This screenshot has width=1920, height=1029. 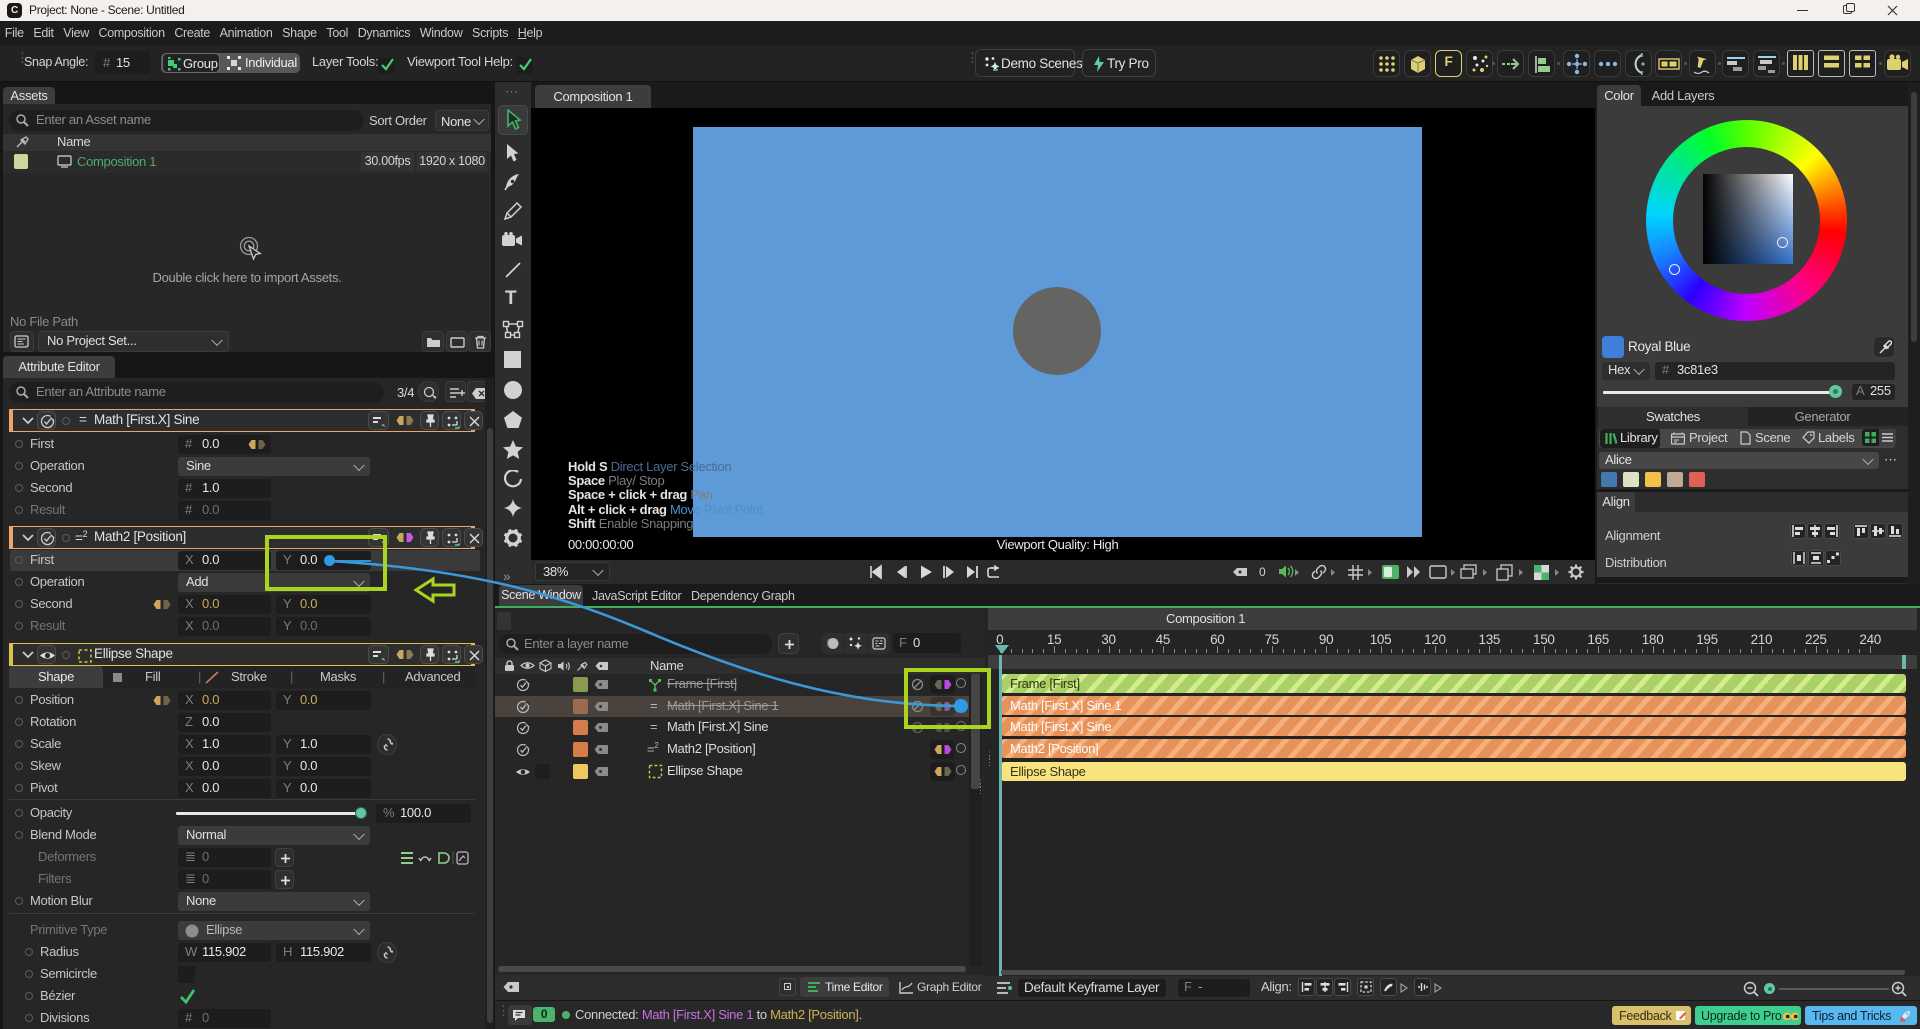 What do you see at coordinates (1262, 572) in the screenshot?
I see `svg-text: 0` at bounding box center [1262, 572].